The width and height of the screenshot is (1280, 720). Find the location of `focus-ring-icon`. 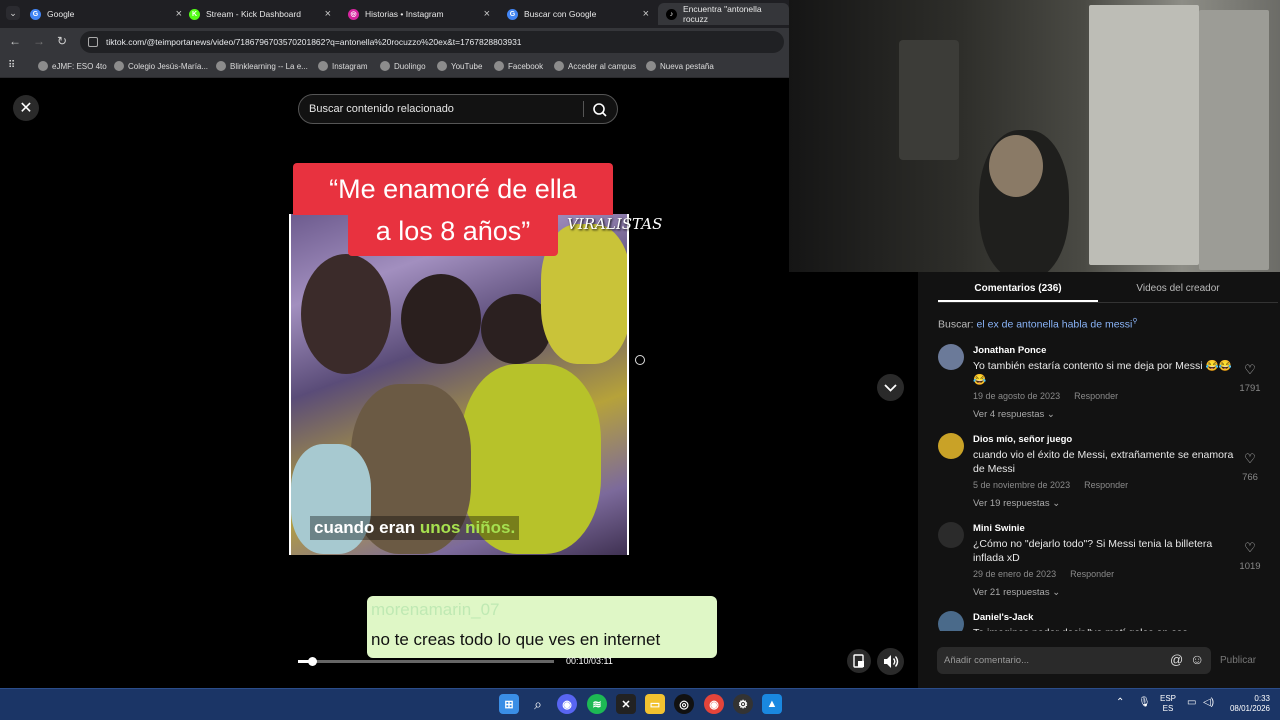

focus-ring-icon is located at coordinates (640, 360).